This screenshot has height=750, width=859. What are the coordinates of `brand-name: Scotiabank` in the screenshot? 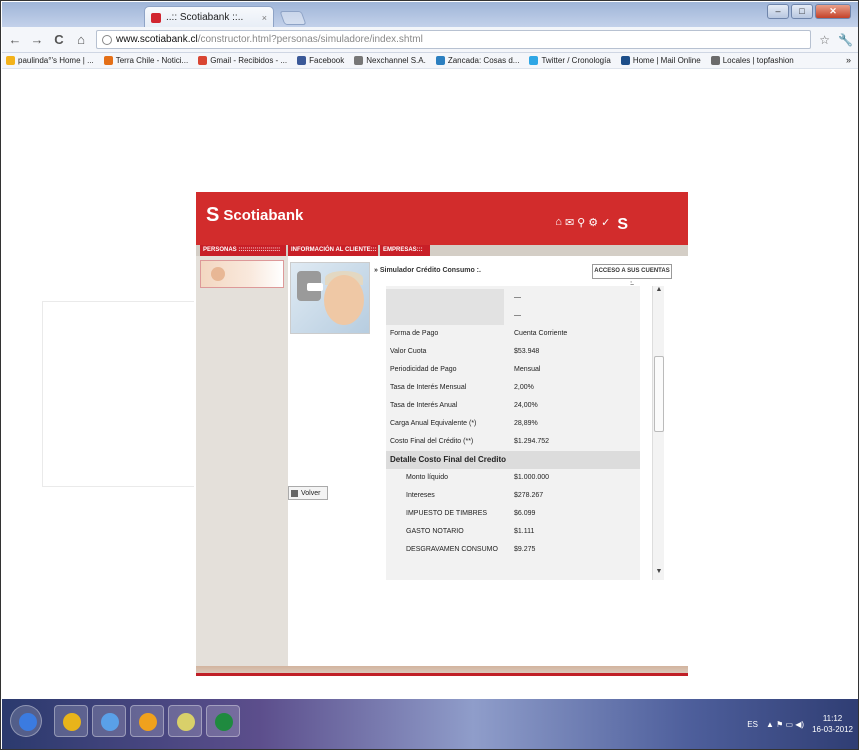 It's located at (263, 215).